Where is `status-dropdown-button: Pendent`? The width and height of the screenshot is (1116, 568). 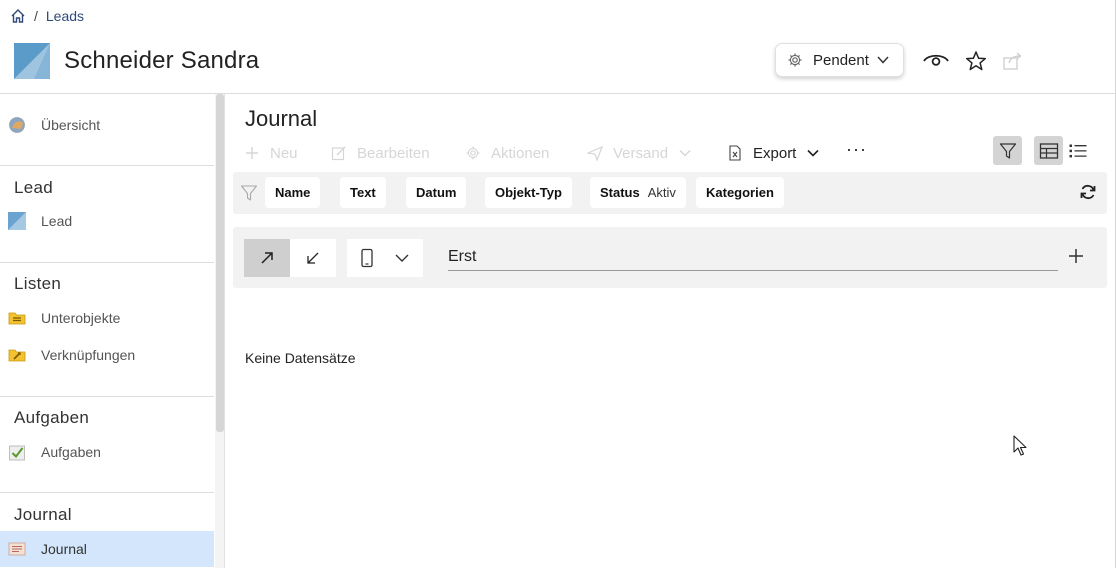
status-dropdown-button: Pendent is located at coordinates (839, 60).